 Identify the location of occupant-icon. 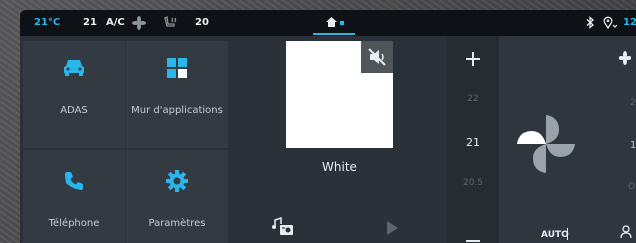
(626, 233).